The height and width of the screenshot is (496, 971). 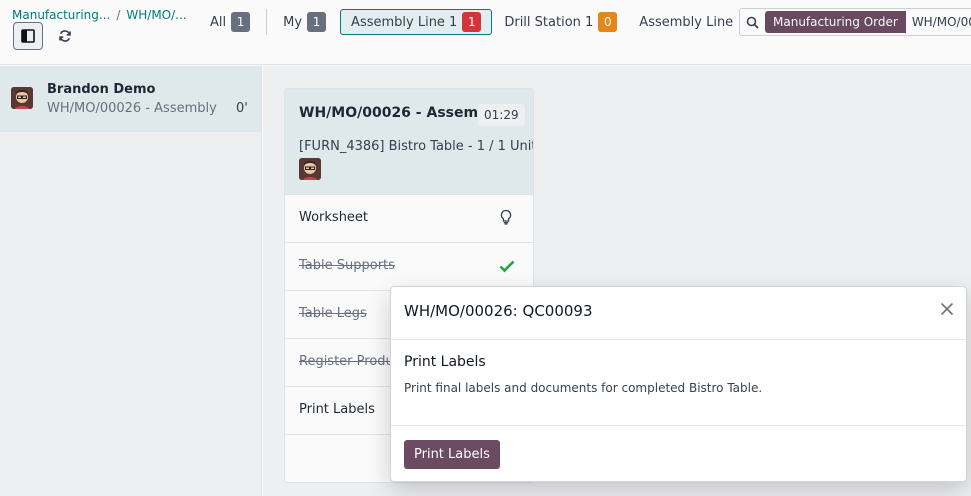 I want to click on lightbulb-icon, so click(x=506, y=217).